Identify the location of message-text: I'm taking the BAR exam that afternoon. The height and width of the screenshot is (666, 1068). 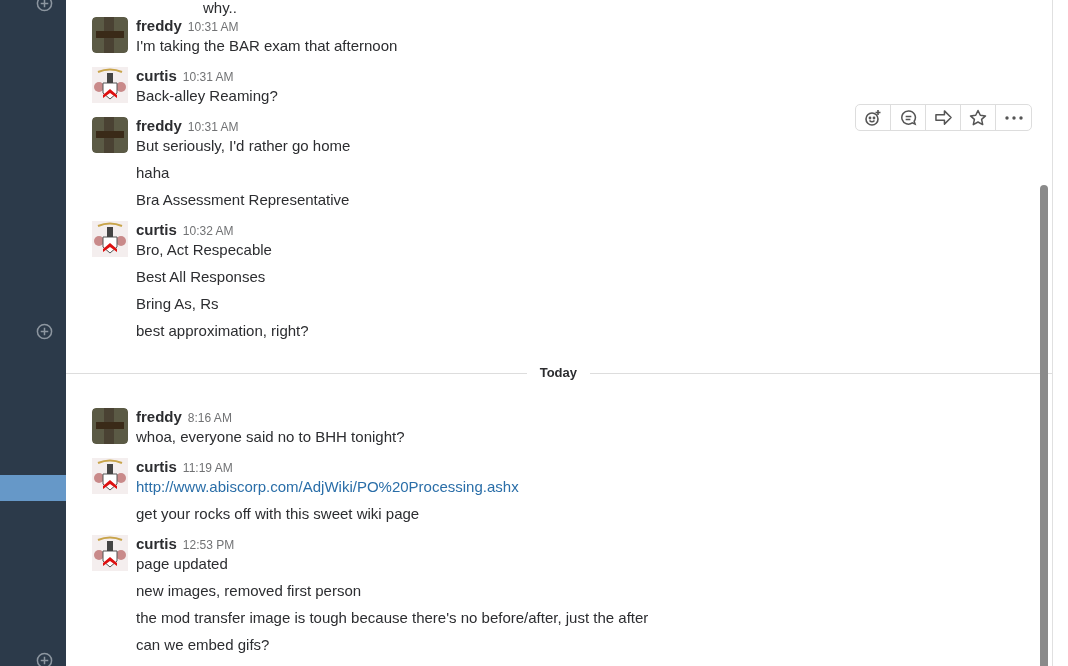
(267, 46).